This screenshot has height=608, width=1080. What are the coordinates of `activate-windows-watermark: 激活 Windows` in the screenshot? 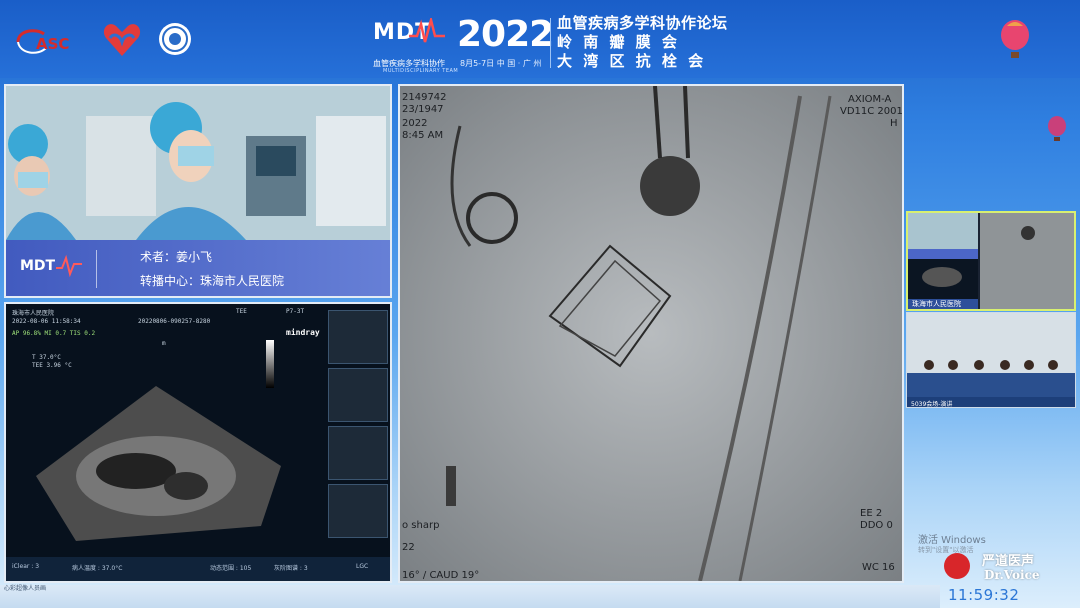 It's located at (952, 540).